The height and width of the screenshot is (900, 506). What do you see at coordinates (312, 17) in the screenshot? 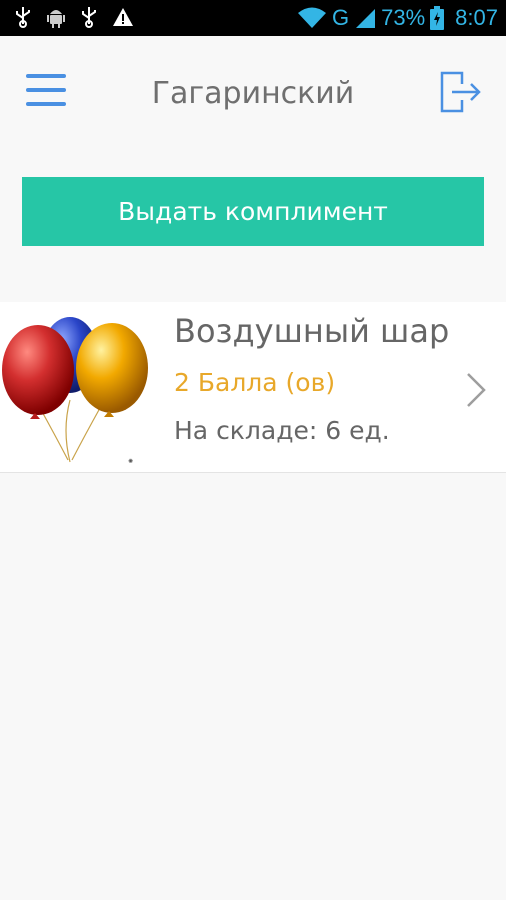
I see `wifi-icon` at bounding box center [312, 17].